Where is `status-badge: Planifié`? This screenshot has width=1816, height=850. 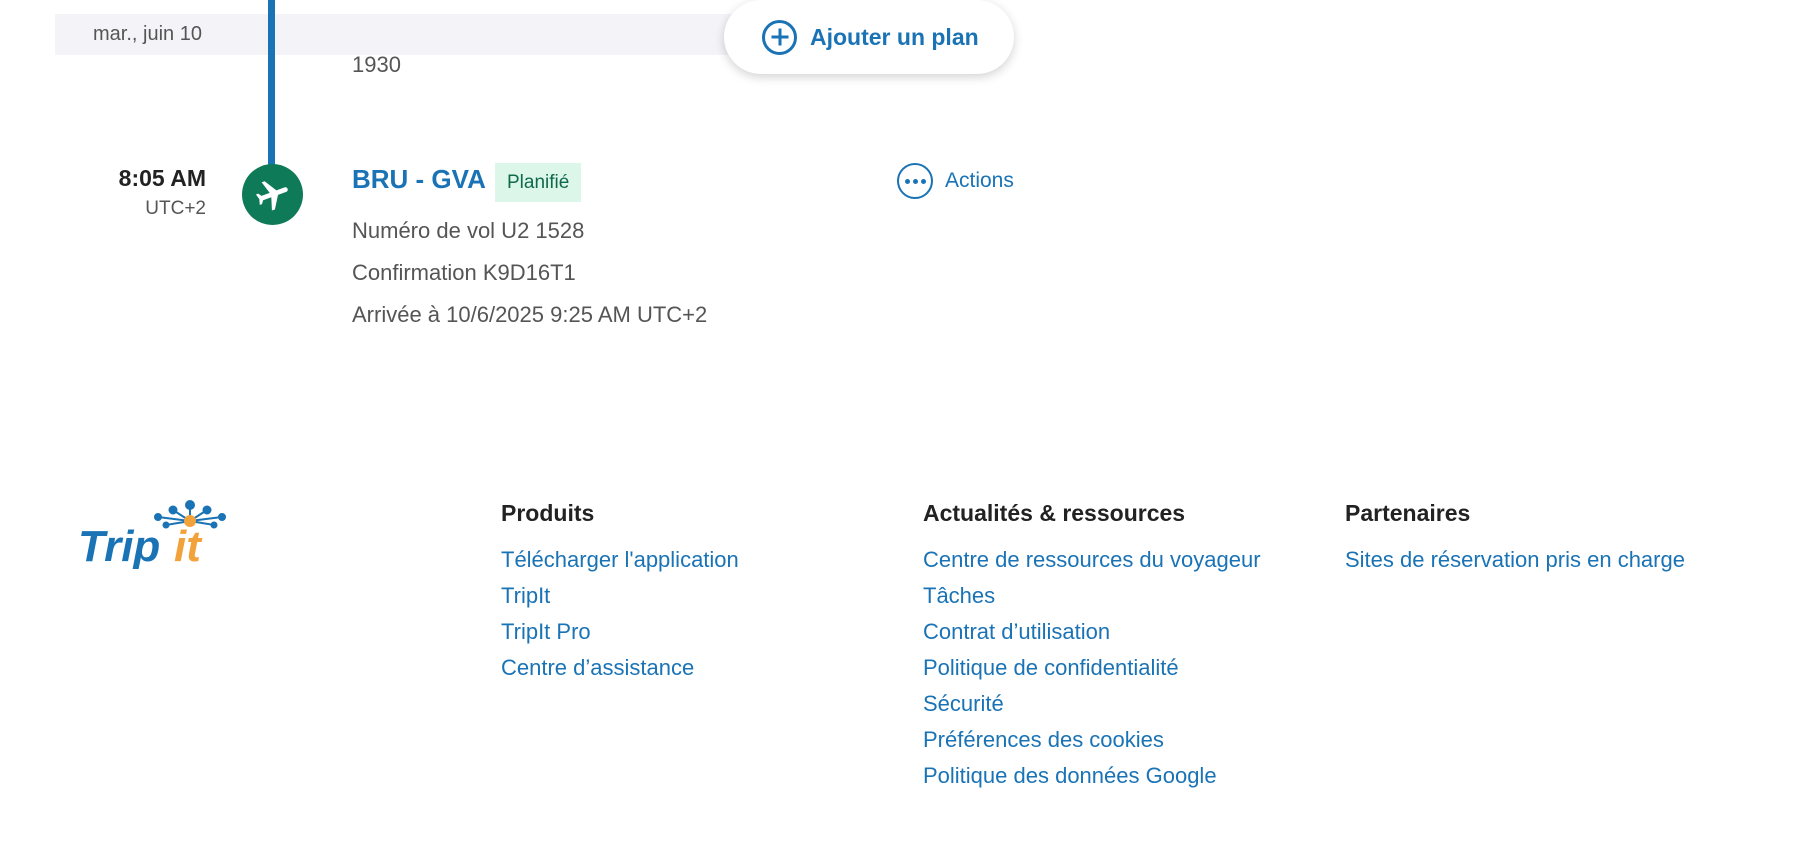 status-badge: Planifié is located at coordinates (538, 182).